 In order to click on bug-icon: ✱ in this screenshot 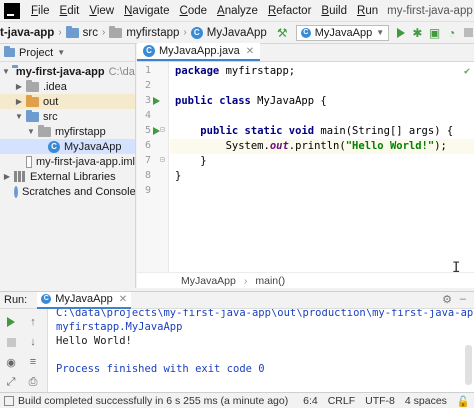, I will do `click(417, 32)`.